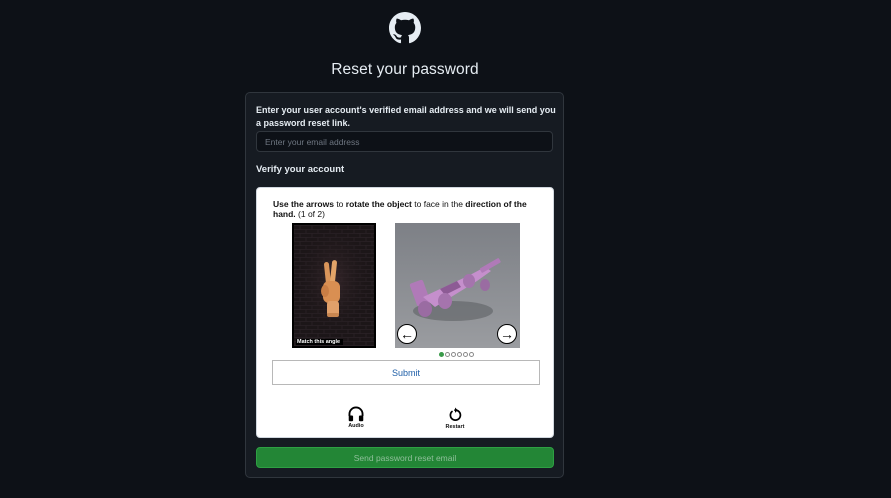 This screenshot has height=498, width=891. What do you see at coordinates (507, 334) in the screenshot?
I see `rotate-right-button: →` at bounding box center [507, 334].